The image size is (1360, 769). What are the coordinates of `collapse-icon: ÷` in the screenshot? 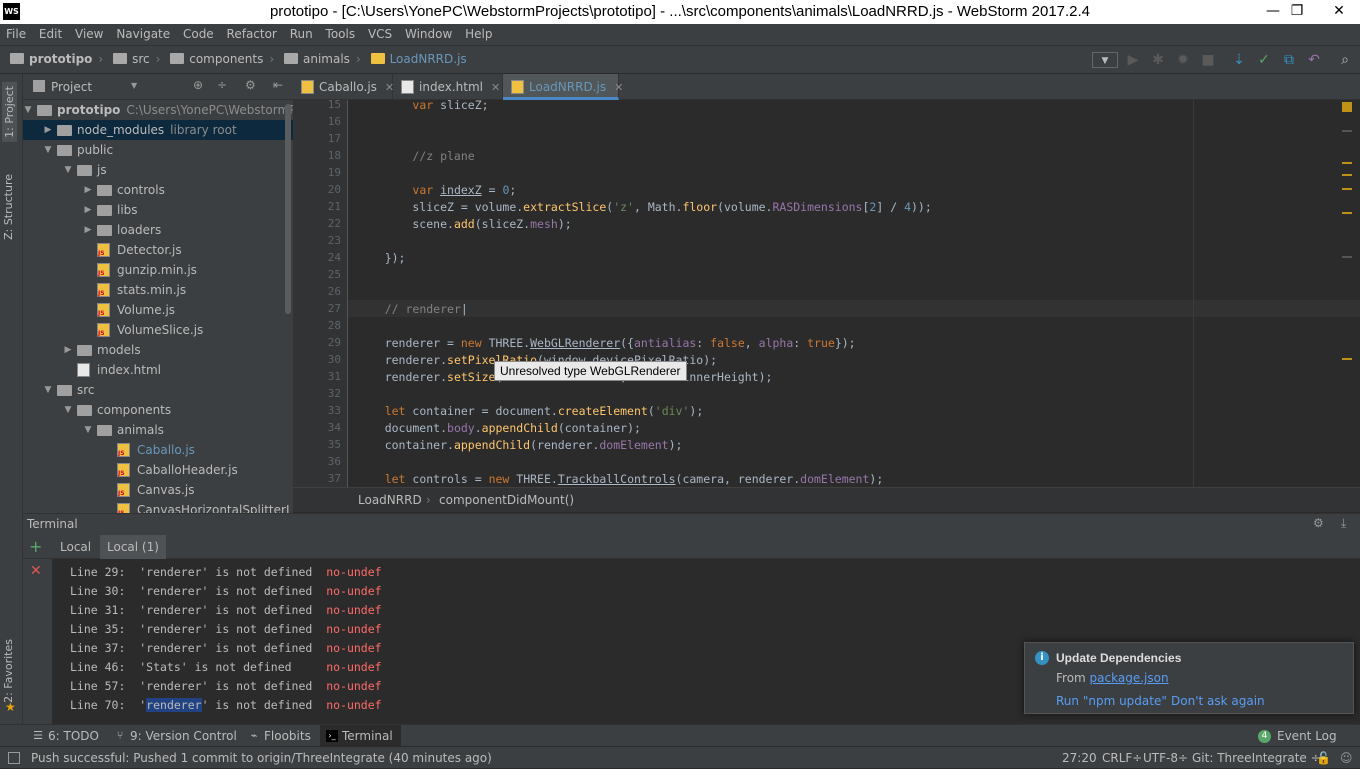 It's located at (222, 85).